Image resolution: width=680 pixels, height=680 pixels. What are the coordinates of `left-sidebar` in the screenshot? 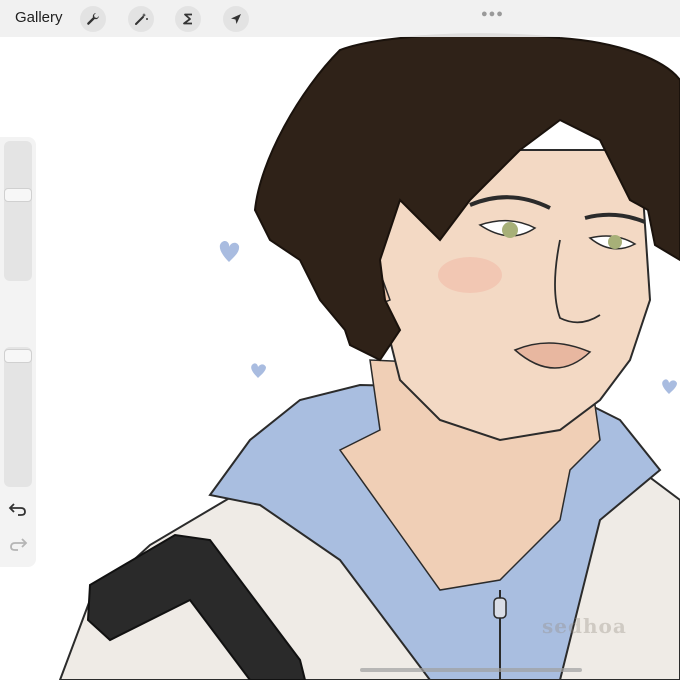 It's located at (18, 352).